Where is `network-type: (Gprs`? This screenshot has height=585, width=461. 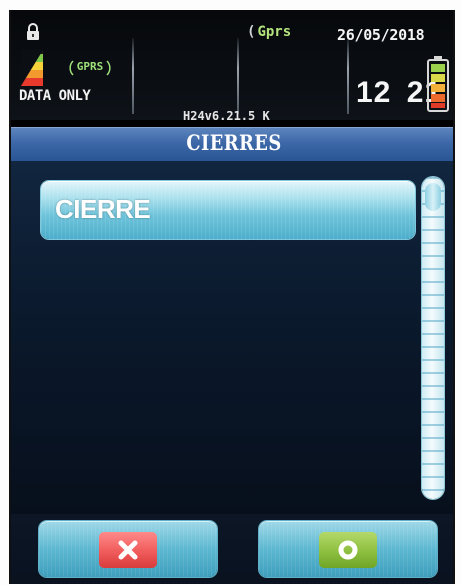 network-type: (Gprs is located at coordinates (269, 32).